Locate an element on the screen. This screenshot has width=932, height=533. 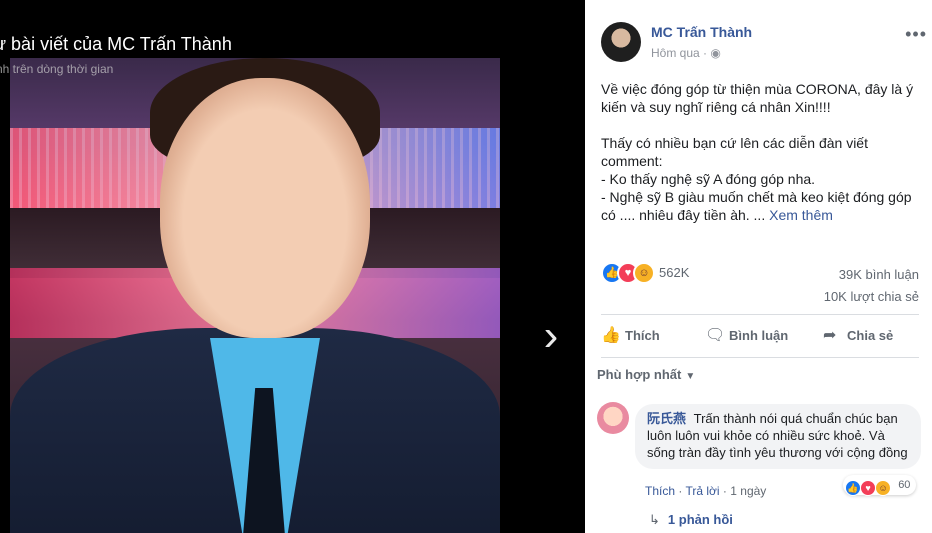
replies-label: 1 phản hồi is located at coordinates (700, 519).